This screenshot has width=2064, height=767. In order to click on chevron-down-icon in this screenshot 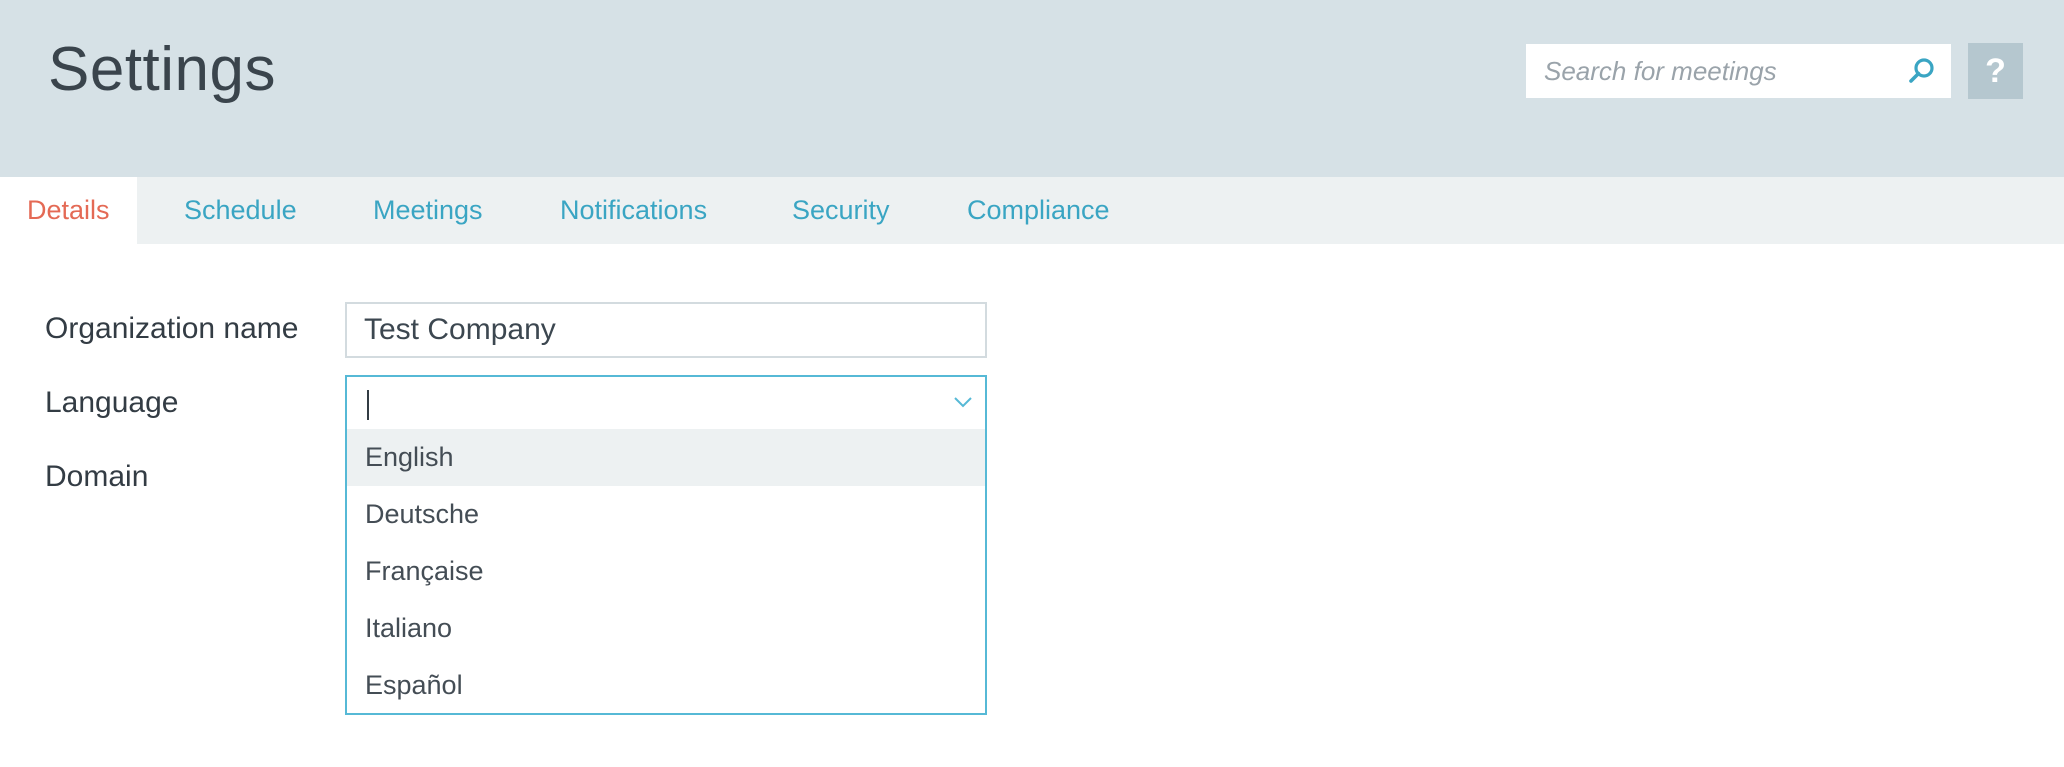, I will do `click(963, 402)`.